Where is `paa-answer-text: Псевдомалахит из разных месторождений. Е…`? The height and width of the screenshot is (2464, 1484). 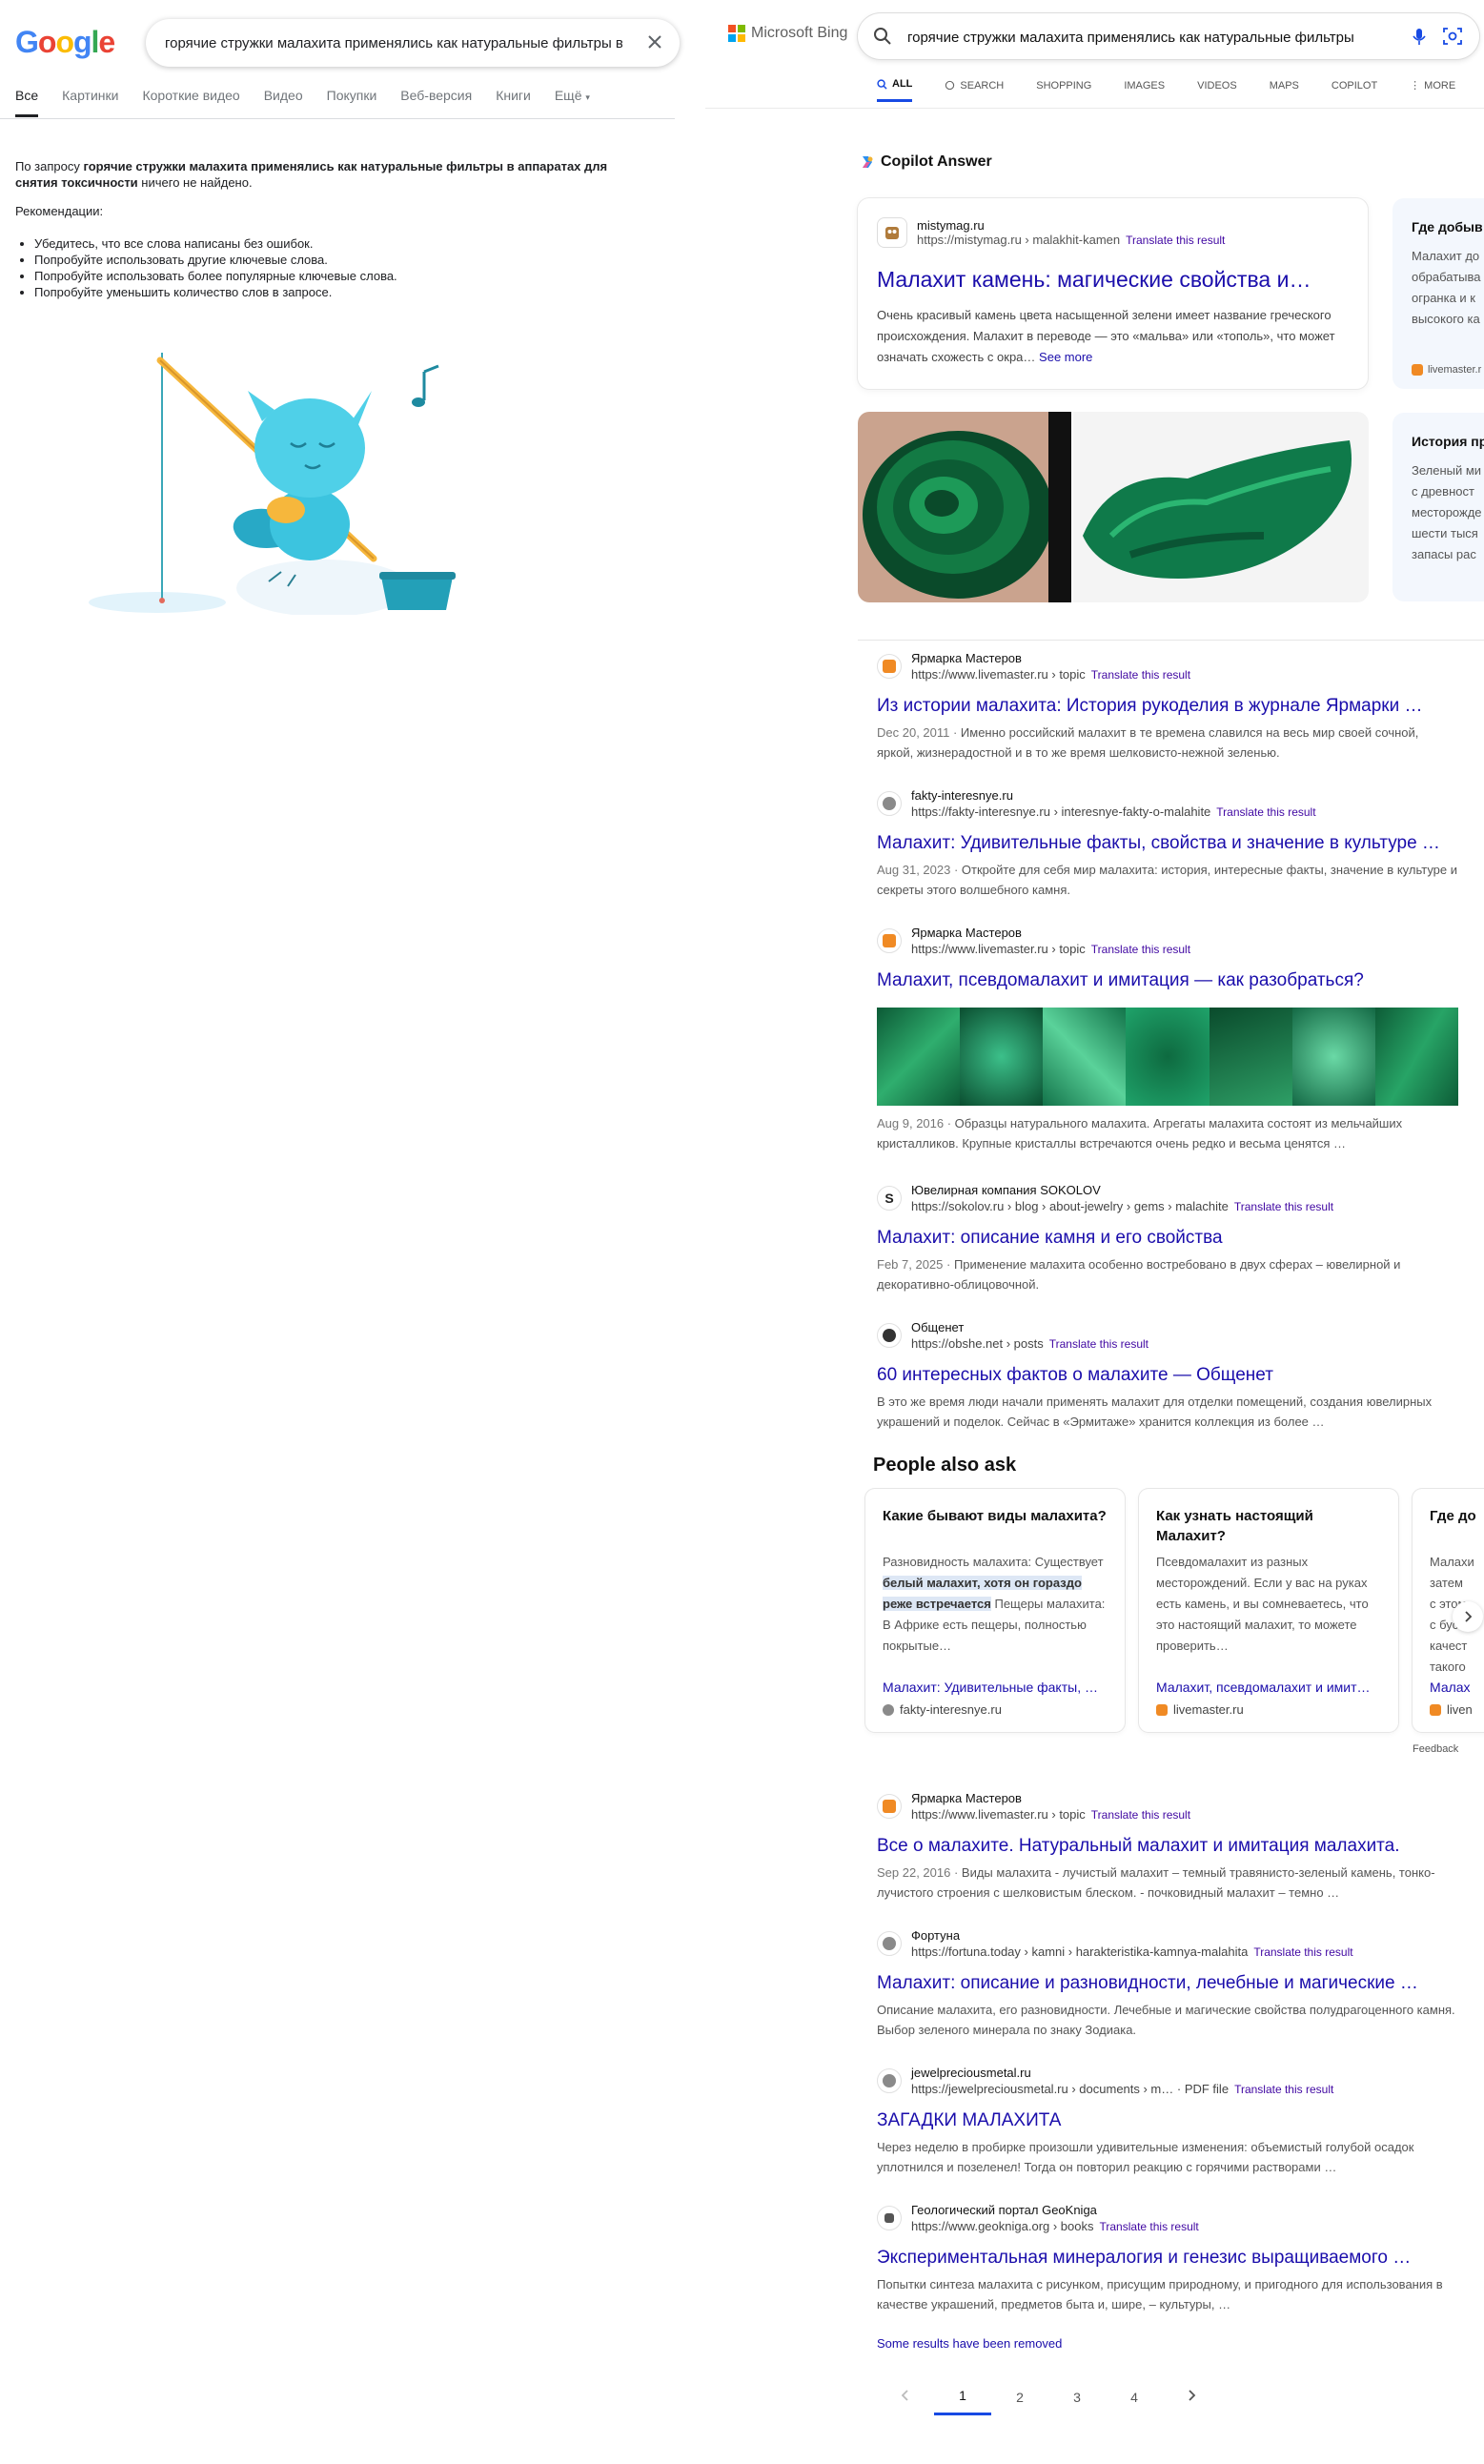 paa-answer-text: Псевдомалахит из разных месторождений. Е… is located at coordinates (1262, 1604).